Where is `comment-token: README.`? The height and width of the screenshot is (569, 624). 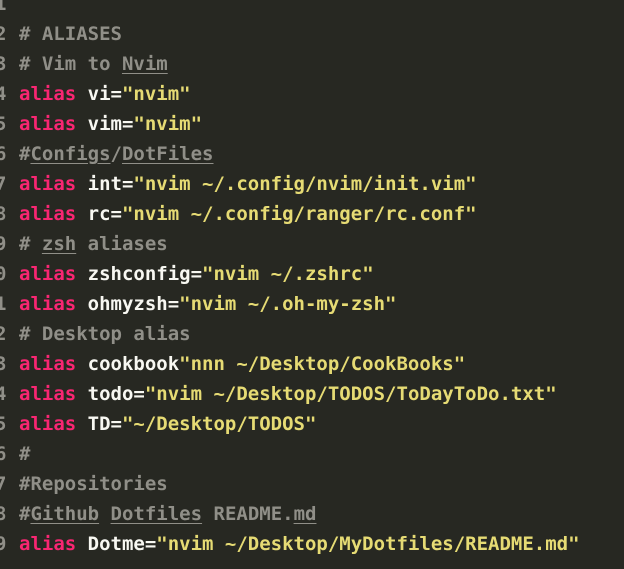 comment-token: README. is located at coordinates (248, 514).